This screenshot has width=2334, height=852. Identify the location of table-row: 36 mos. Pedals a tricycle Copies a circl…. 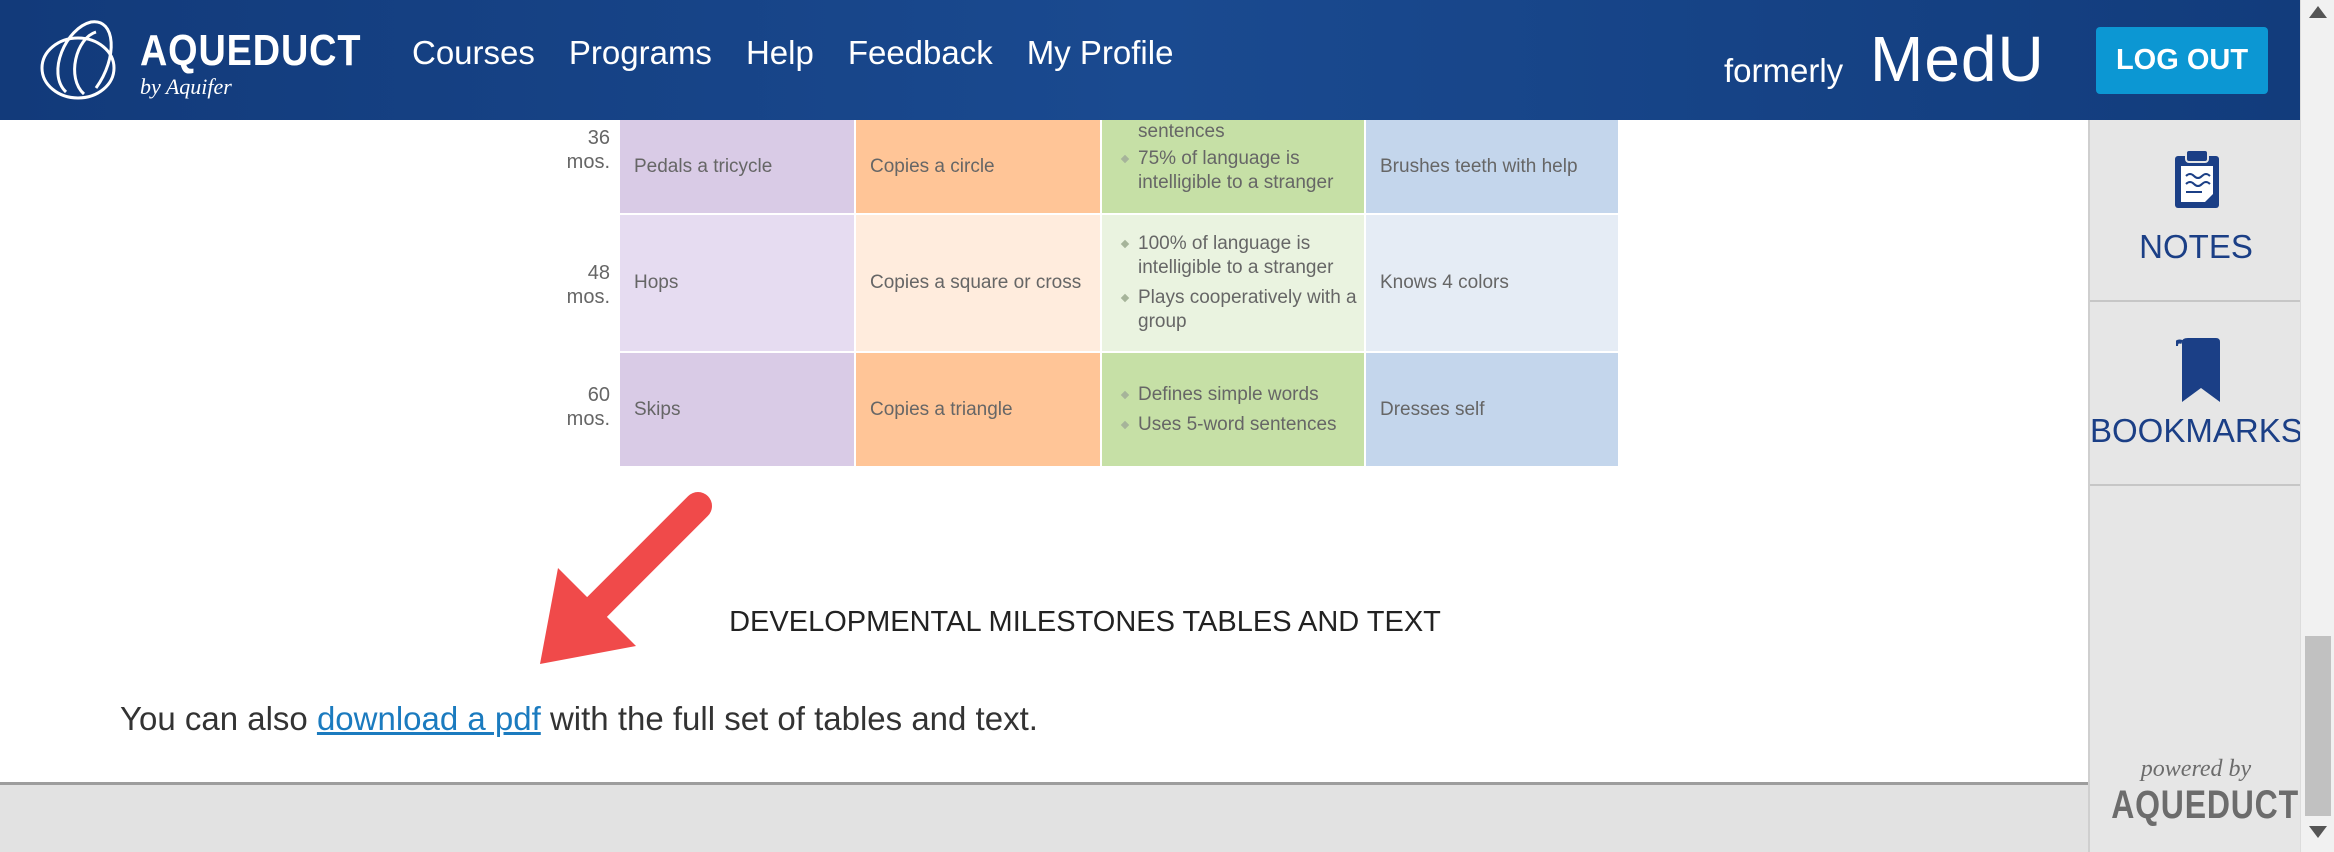
(1090, 166).